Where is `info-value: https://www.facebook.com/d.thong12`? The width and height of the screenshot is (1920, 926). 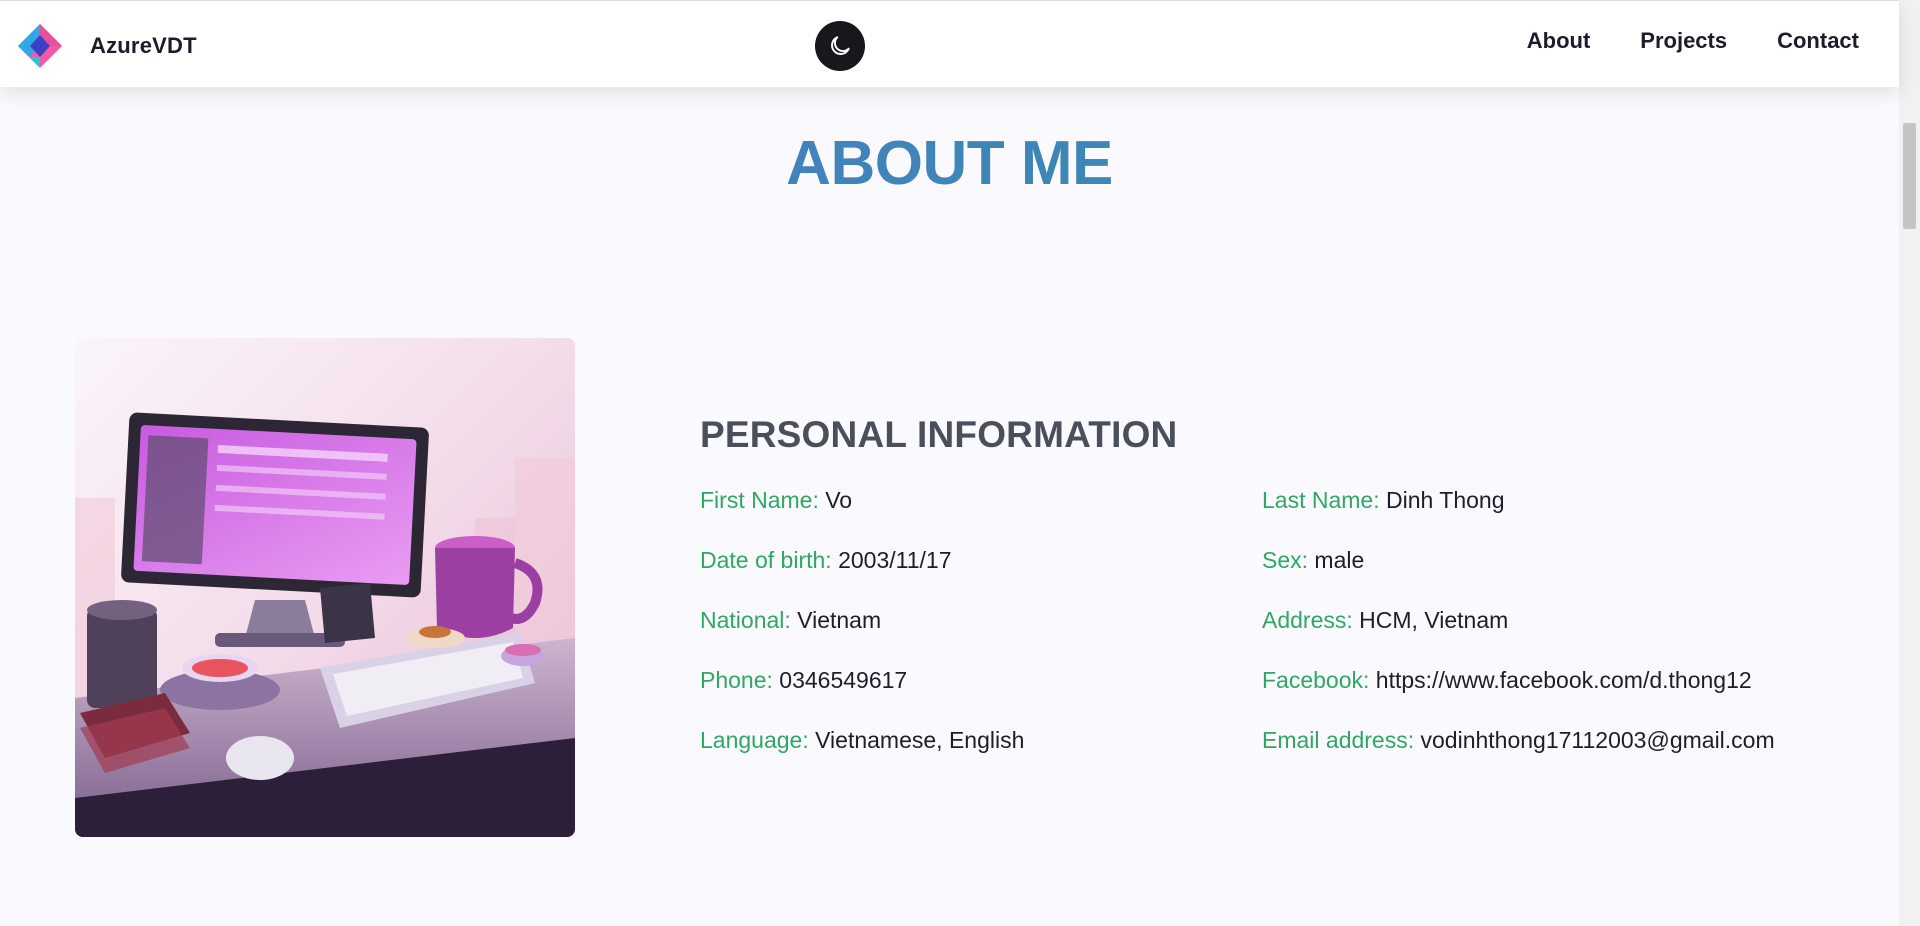
info-value: https://www.facebook.com/d.thong12 is located at coordinates (1563, 680).